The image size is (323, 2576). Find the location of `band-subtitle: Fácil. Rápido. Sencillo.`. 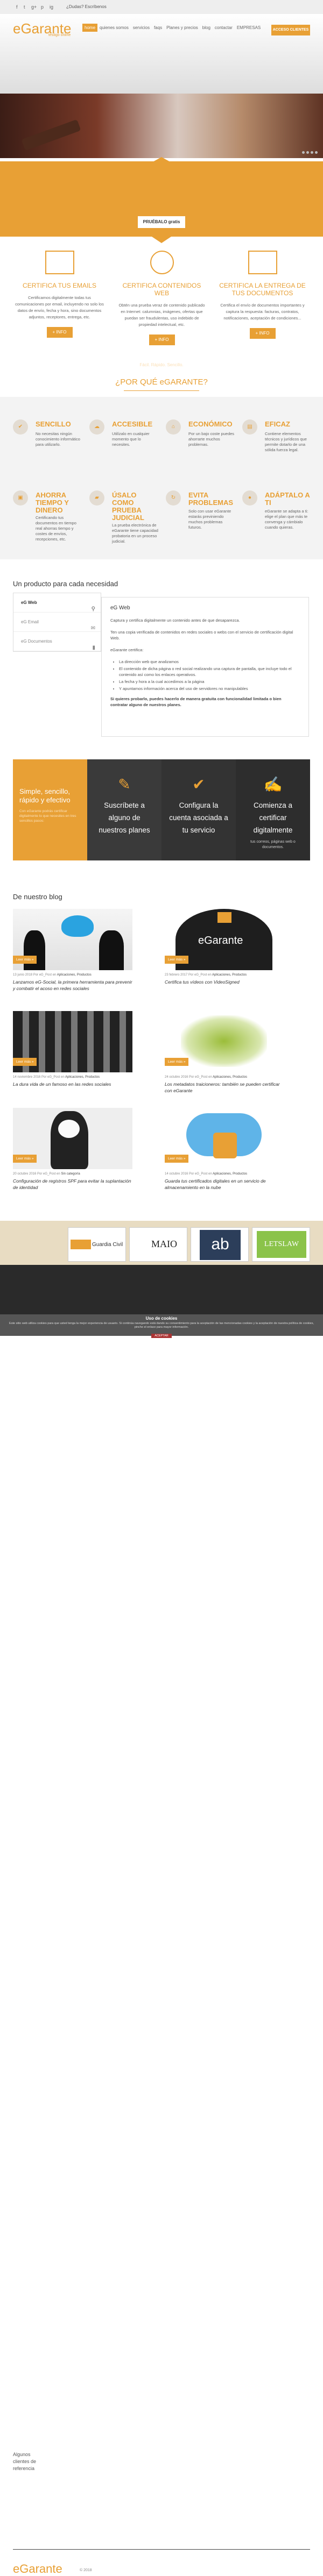

band-subtitle: Fácil. Rápido. Sencillo. is located at coordinates (161, 364).